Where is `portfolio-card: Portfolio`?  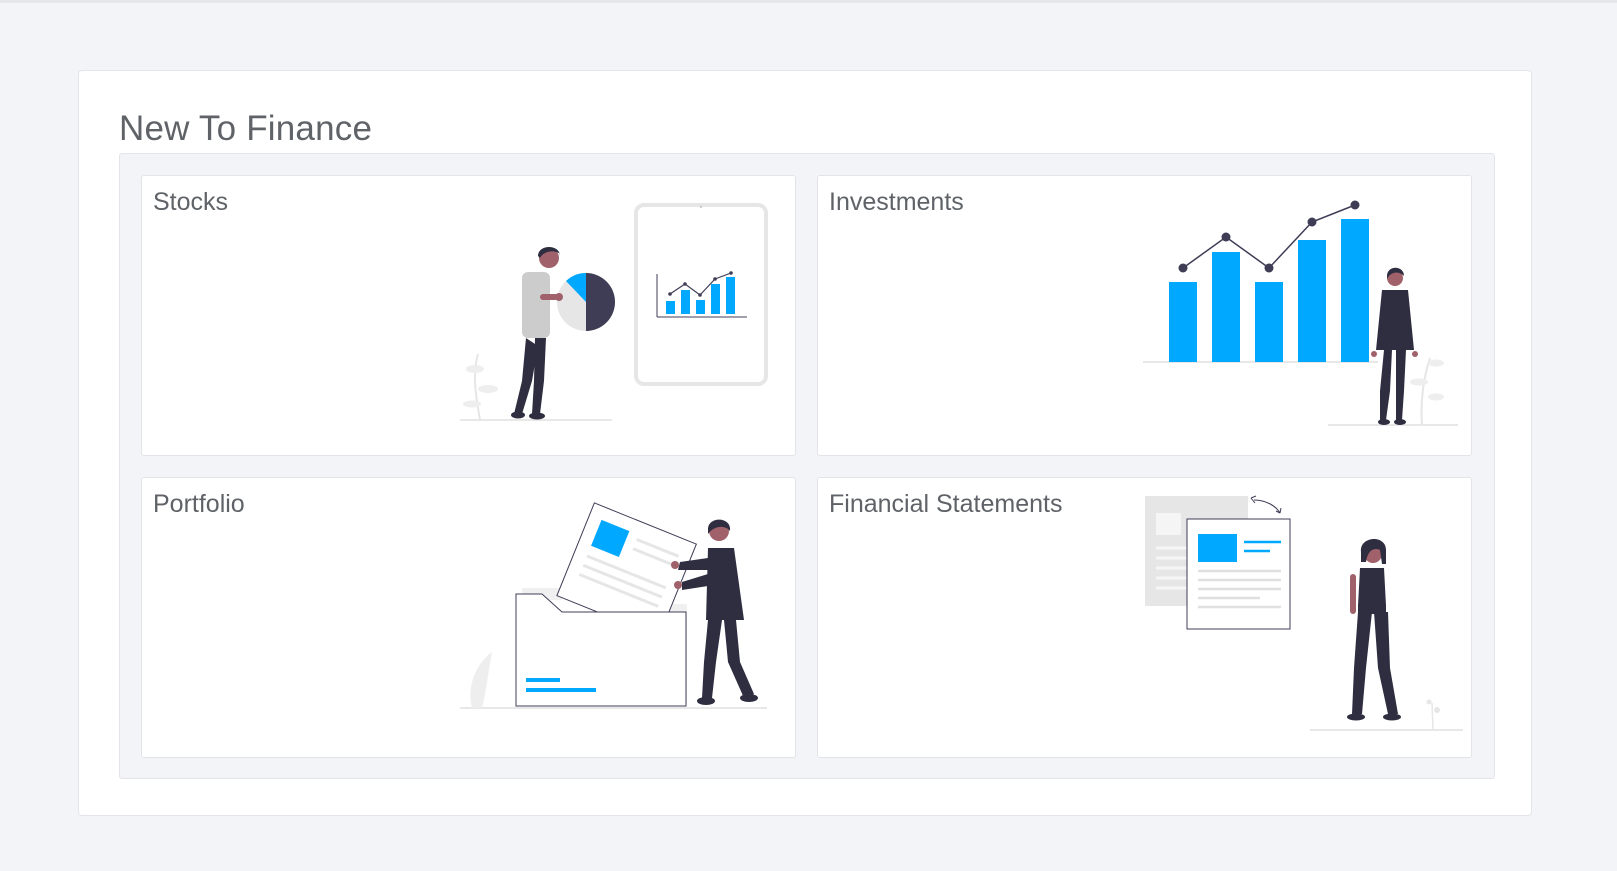
portfolio-card: Portfolio is located at coordinates (468, 617).